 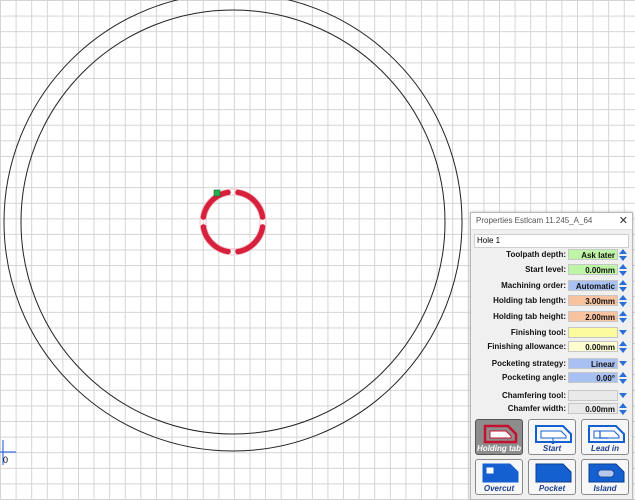 I want to click on holding-tab-height-field: 2.00mm, so click(x=593, y=316).